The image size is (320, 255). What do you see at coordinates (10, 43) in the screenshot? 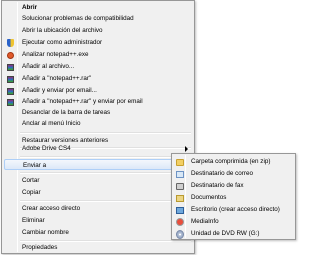
I see `uac-shield-icon` at bounding box center [10, 43].